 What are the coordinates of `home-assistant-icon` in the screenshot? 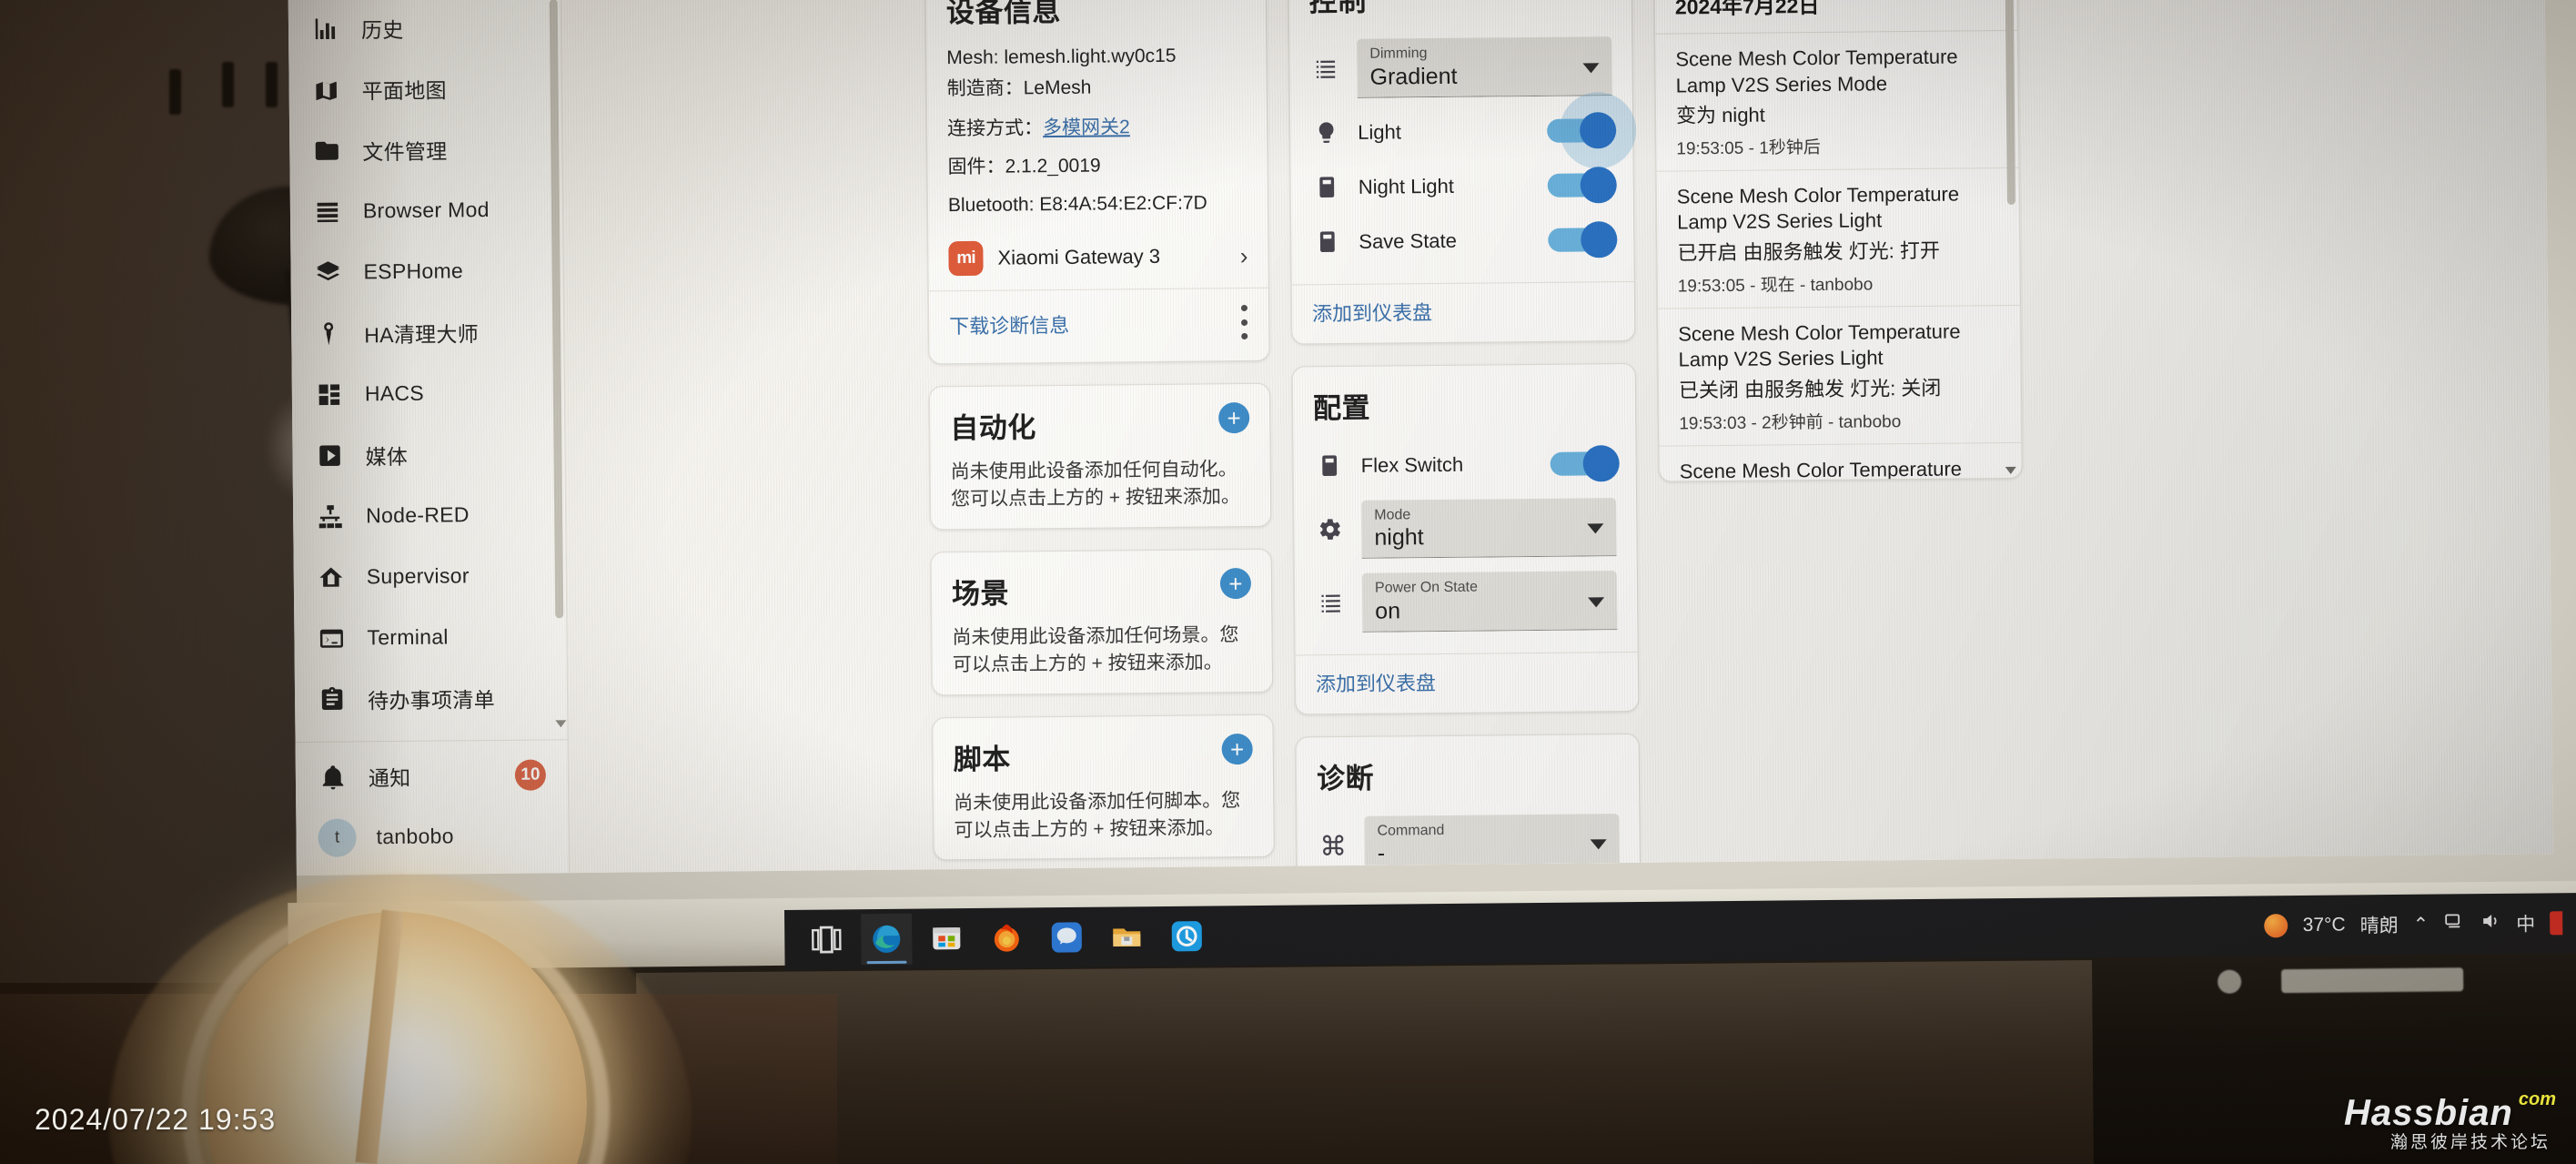 It's located at (331, 577).